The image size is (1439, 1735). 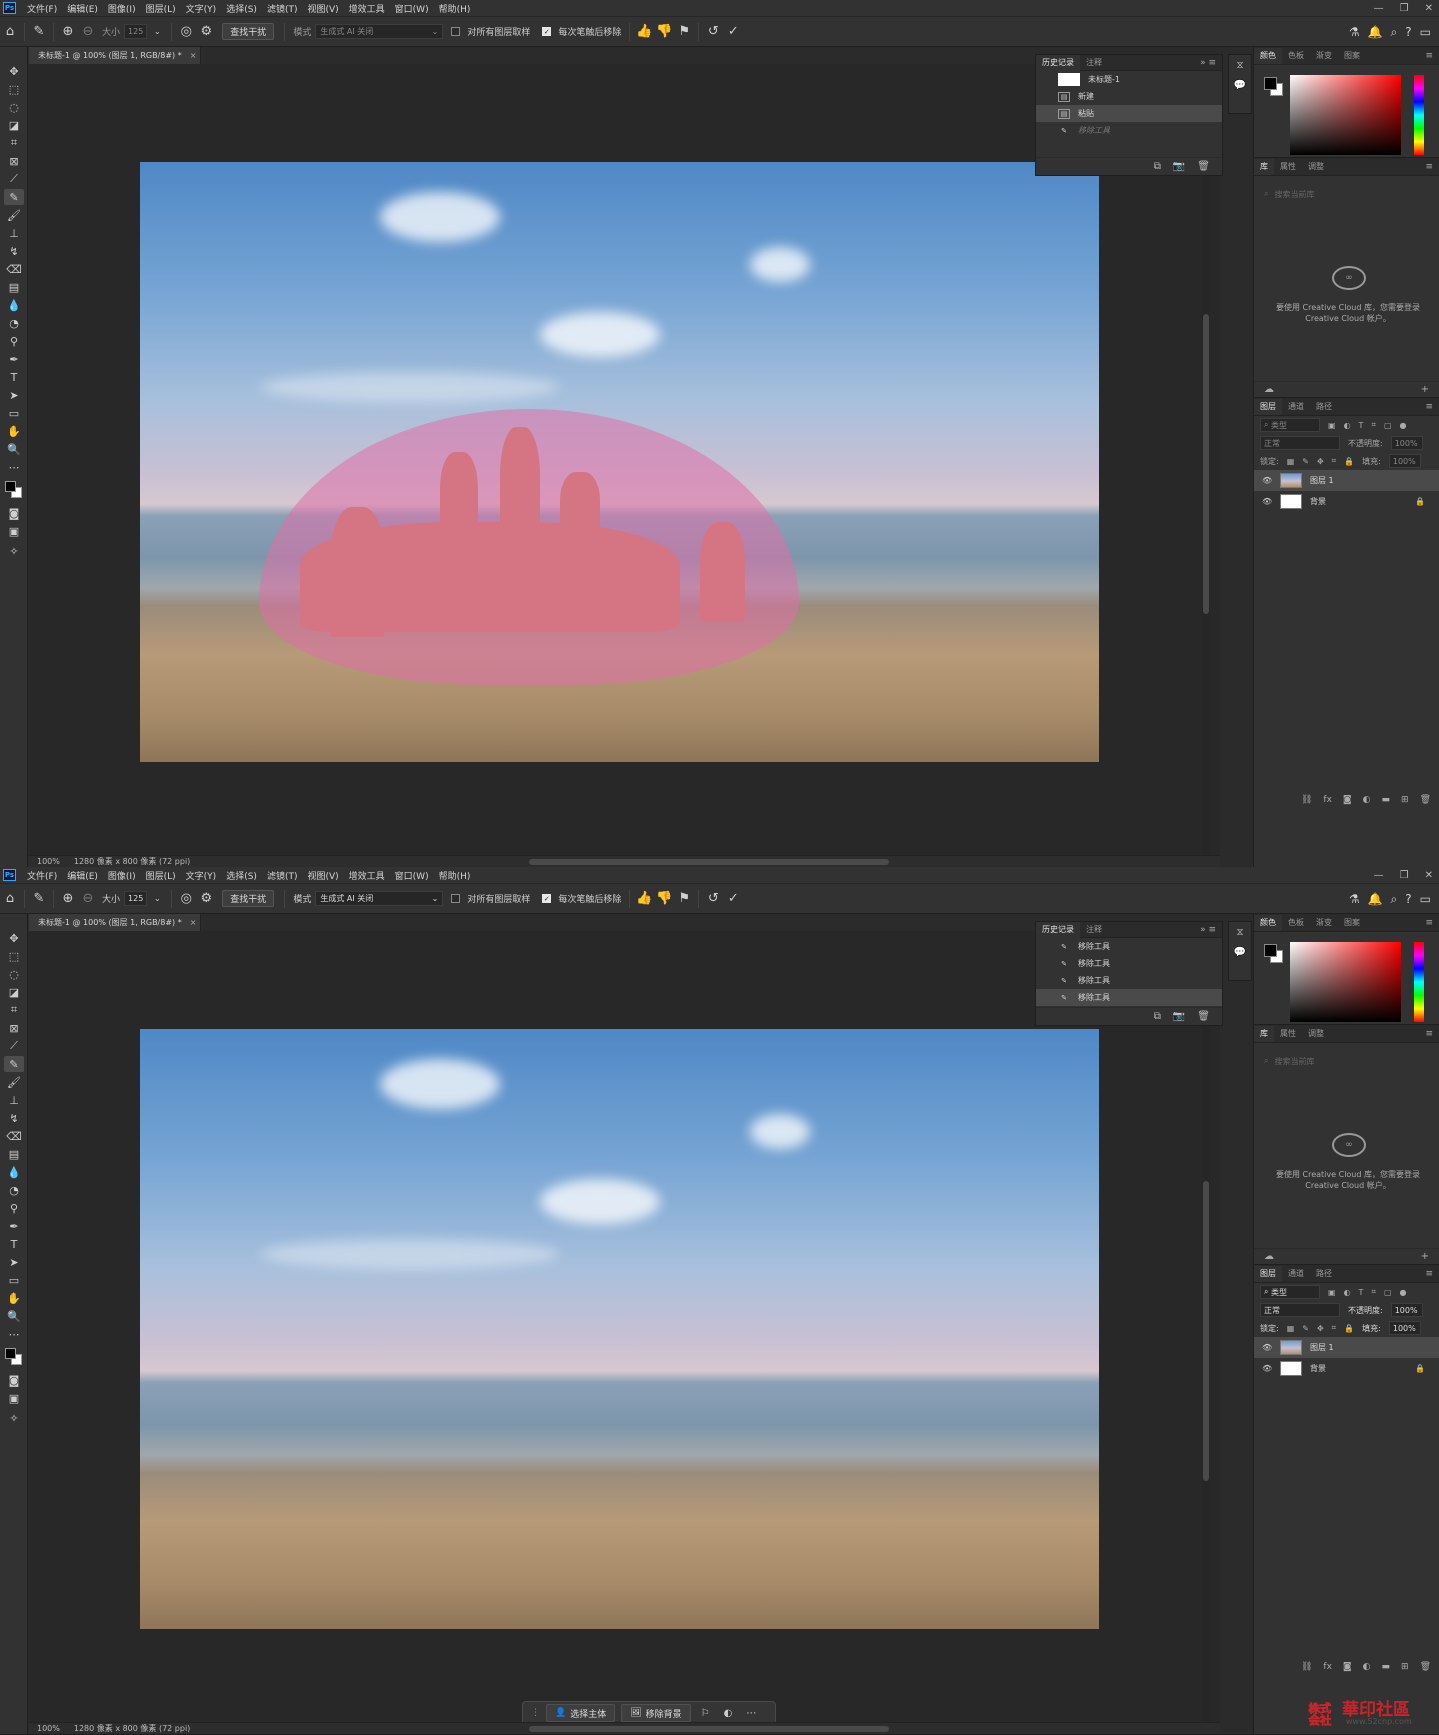 What do you see at coordinates (456, 898) in the screenshot?
I see `sample-all-layers-checkbox` at bounding box center [456, 898].